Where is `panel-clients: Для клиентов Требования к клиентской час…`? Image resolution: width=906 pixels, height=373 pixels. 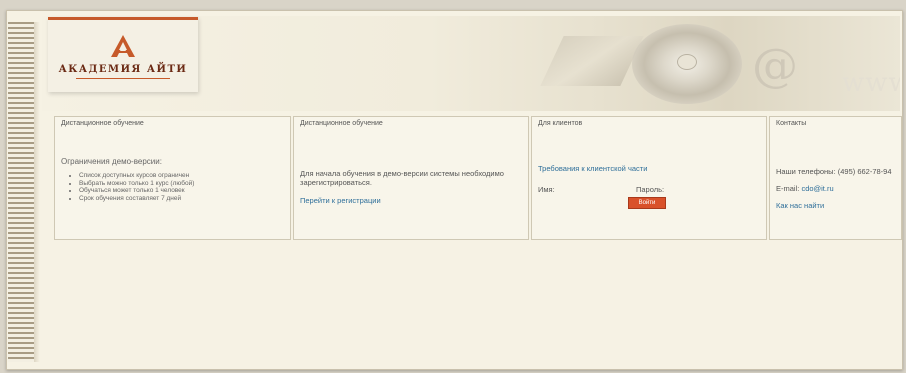 panel-clients: Для клиентов Требования к клиентской час… is located at coordinates (649, 178).